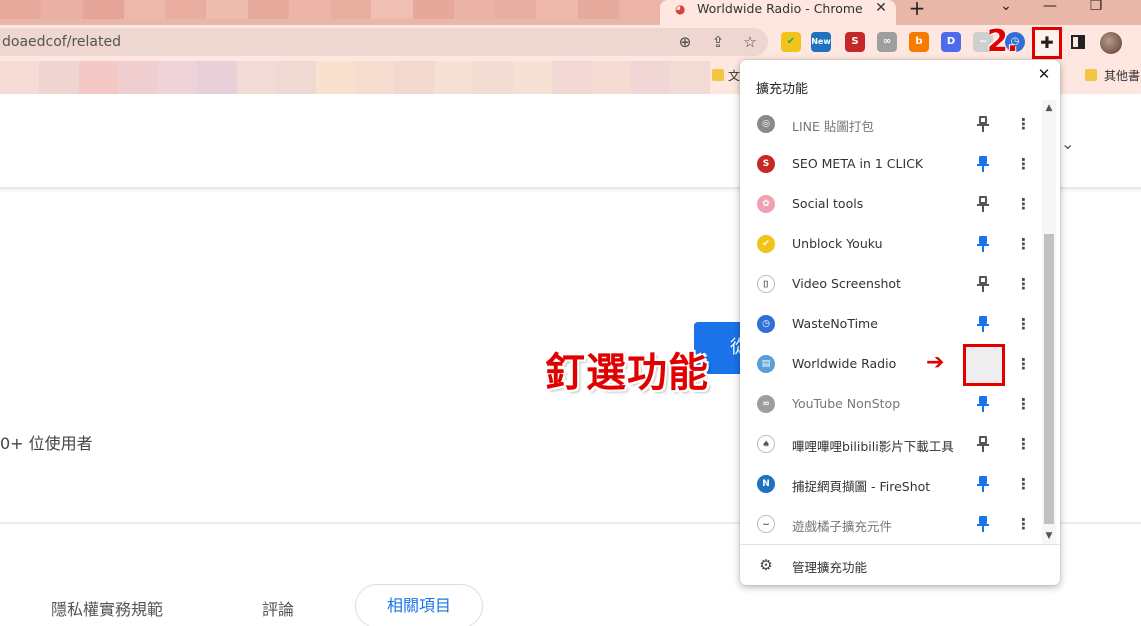  Describe the element at coordinates (278, 608) in the screenshot. I see `tab-reviews: 評論` at that location.